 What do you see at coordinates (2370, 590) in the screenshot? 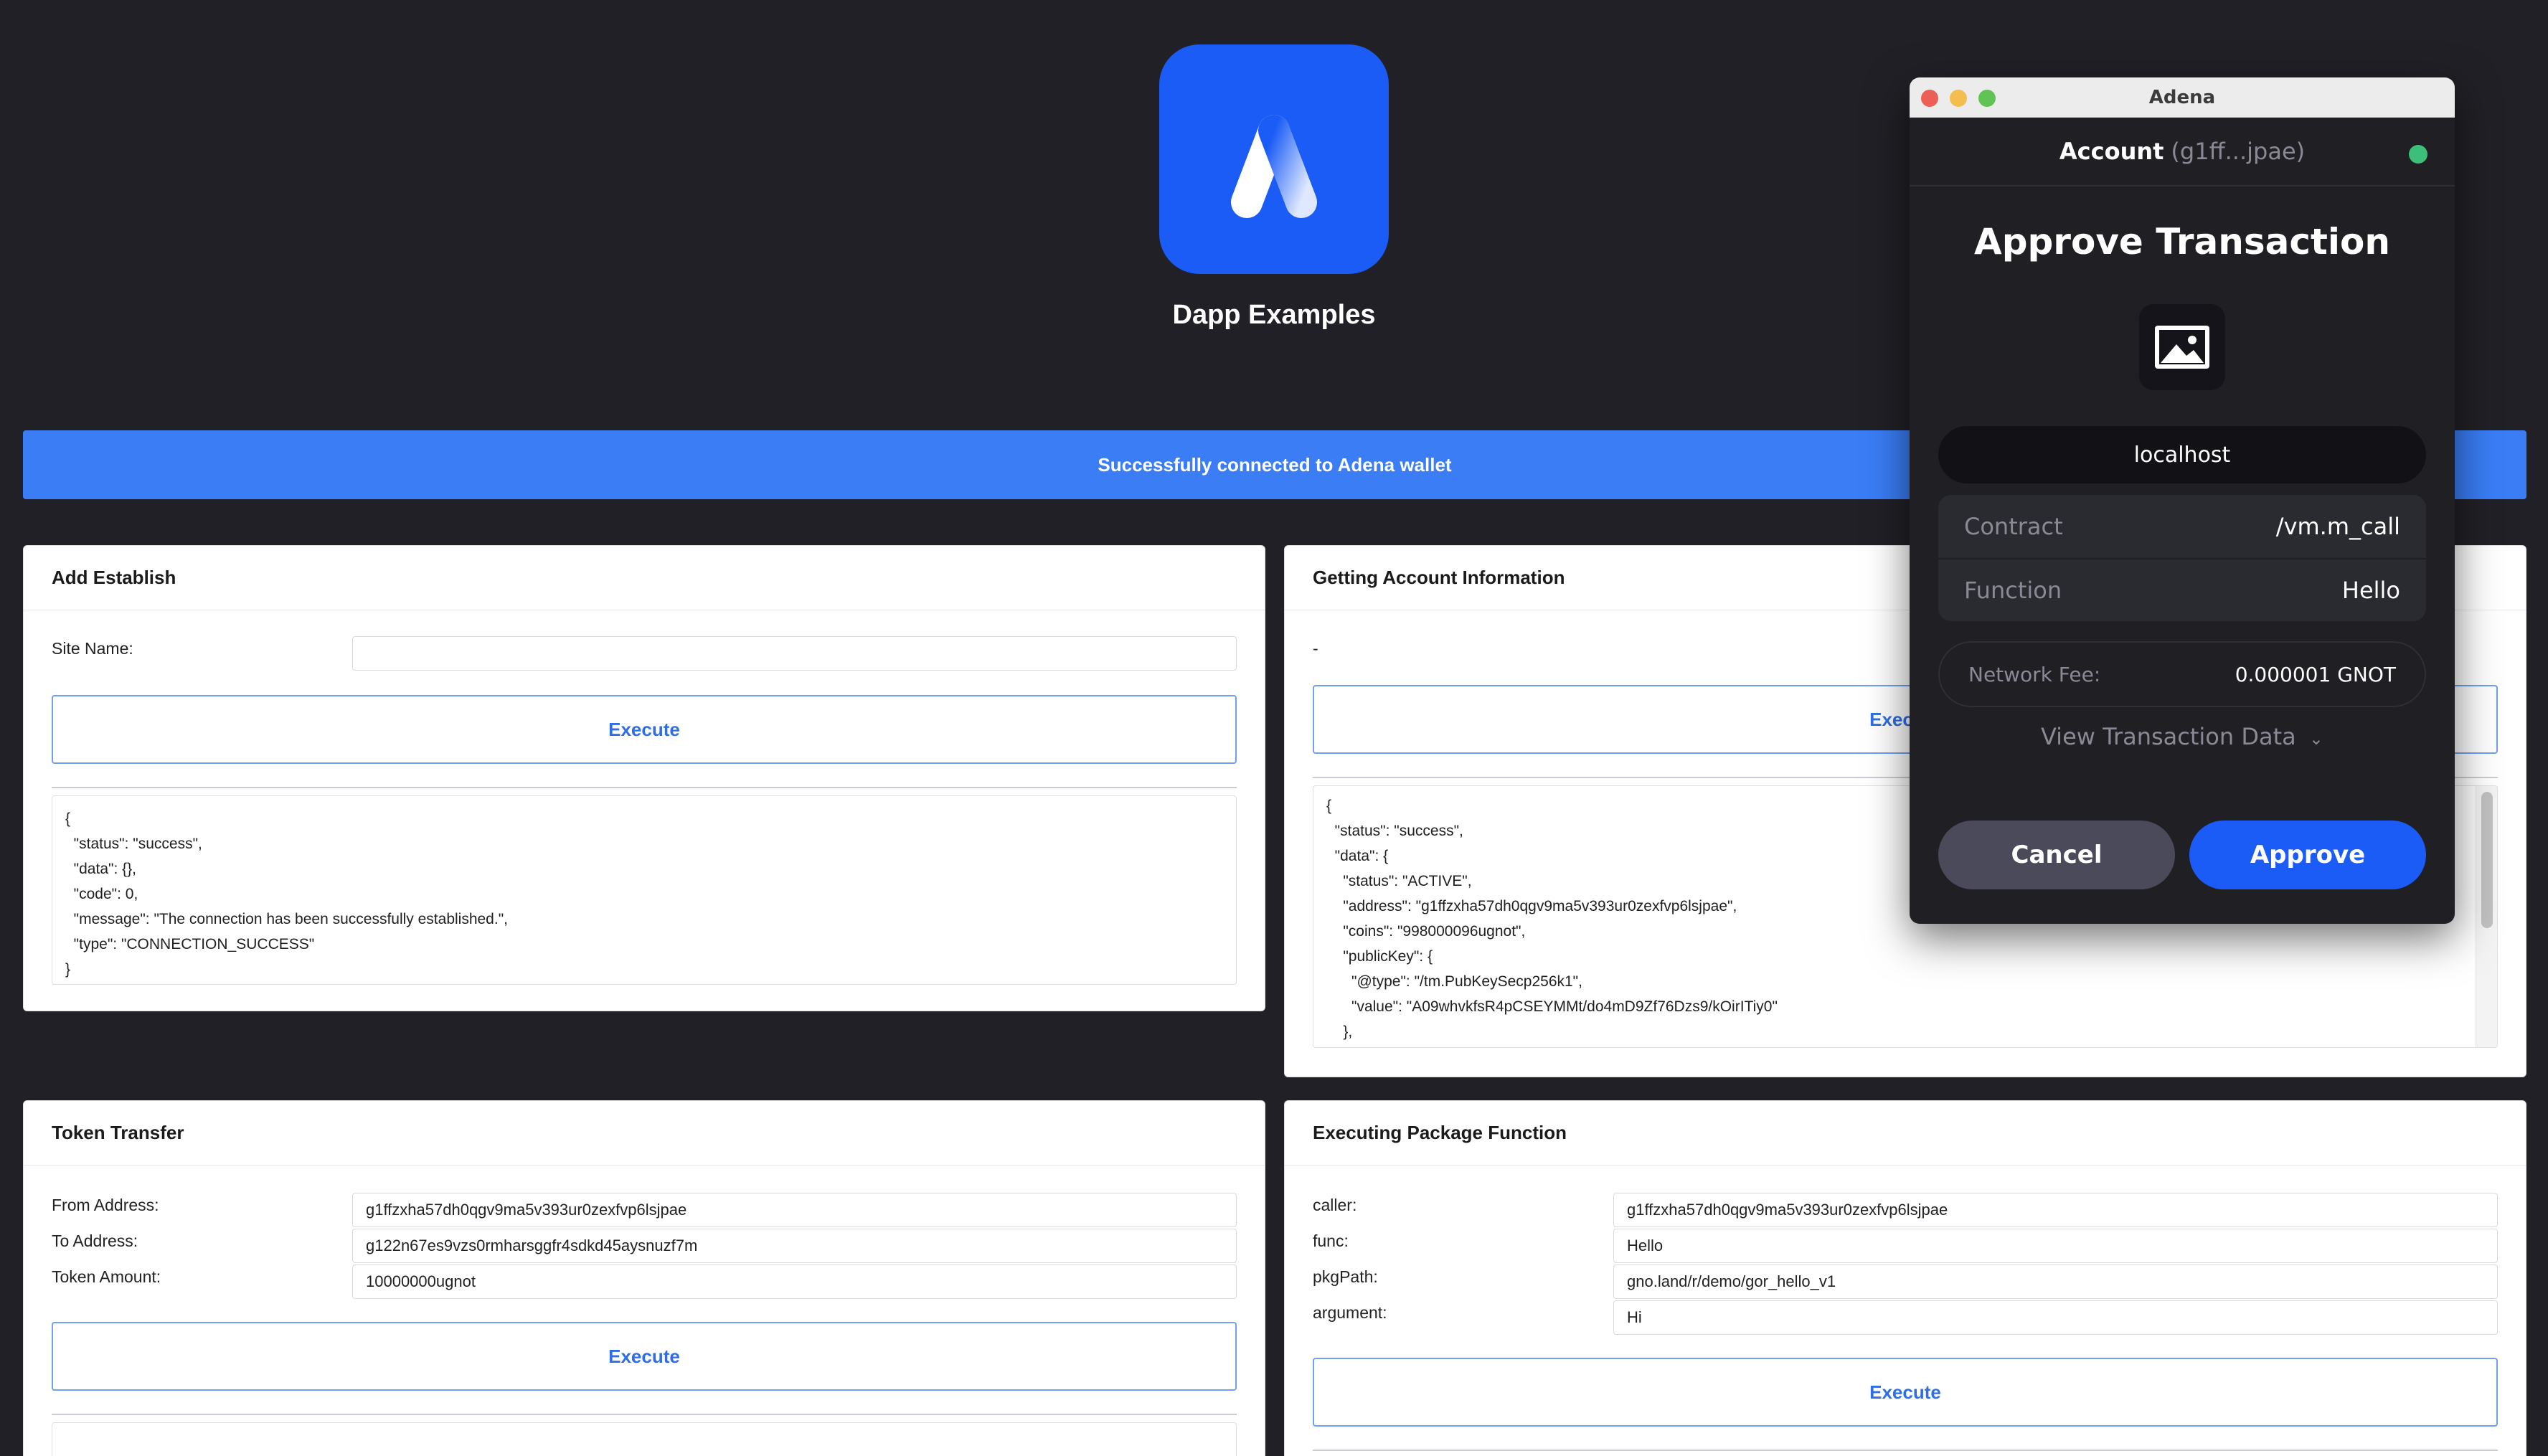
I see `function-value: Hello` at bounding box center [2370, 590].